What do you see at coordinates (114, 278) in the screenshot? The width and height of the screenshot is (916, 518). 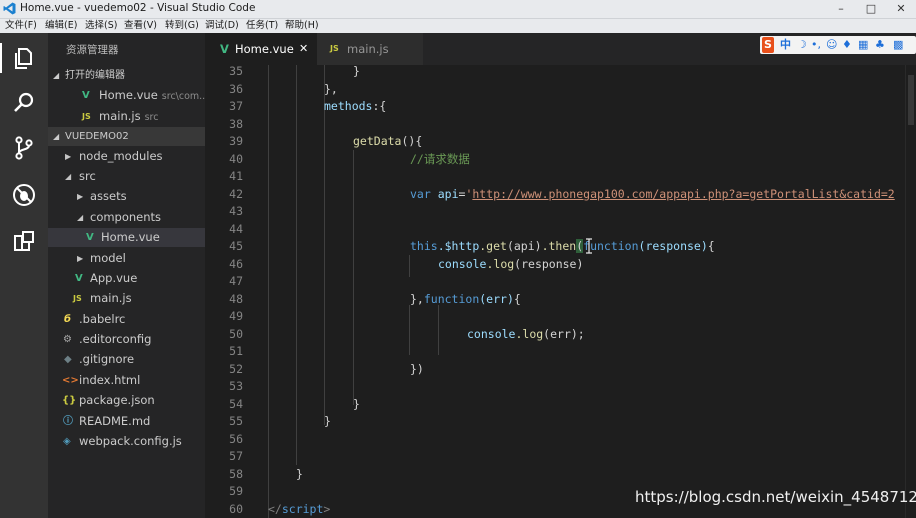 I see `tree-item-label: App.vue` at bounding box center [114, 278].